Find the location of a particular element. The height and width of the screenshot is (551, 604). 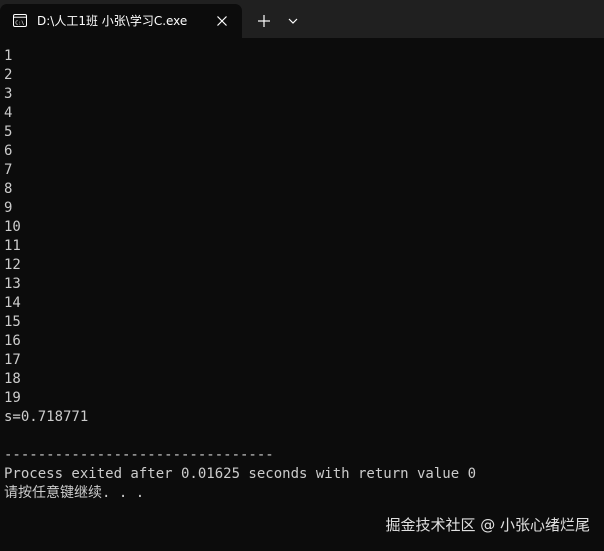

terminal-icon: C:\ is located at coordinates (20, 20).